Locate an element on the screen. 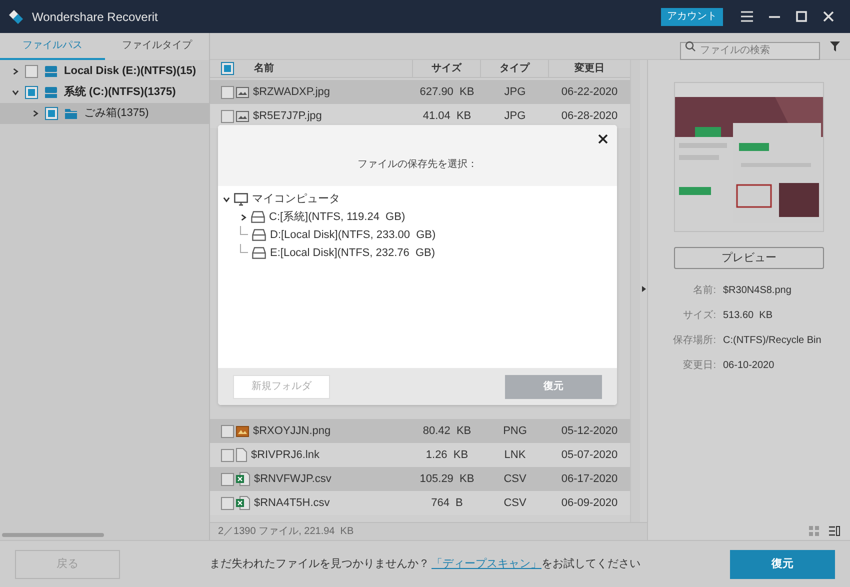 This screenshot has height=587, width=850. file-name: $RXOYJJN.png is located at coordinates (292, 431).